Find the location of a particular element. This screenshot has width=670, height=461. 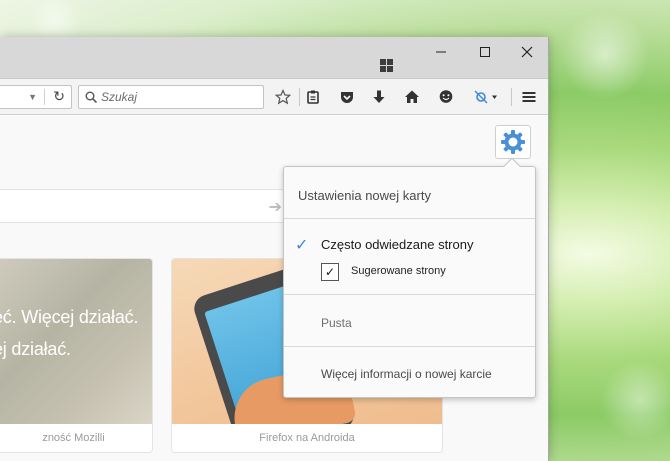

url-bar-separator is located at coordinates (44, 97).